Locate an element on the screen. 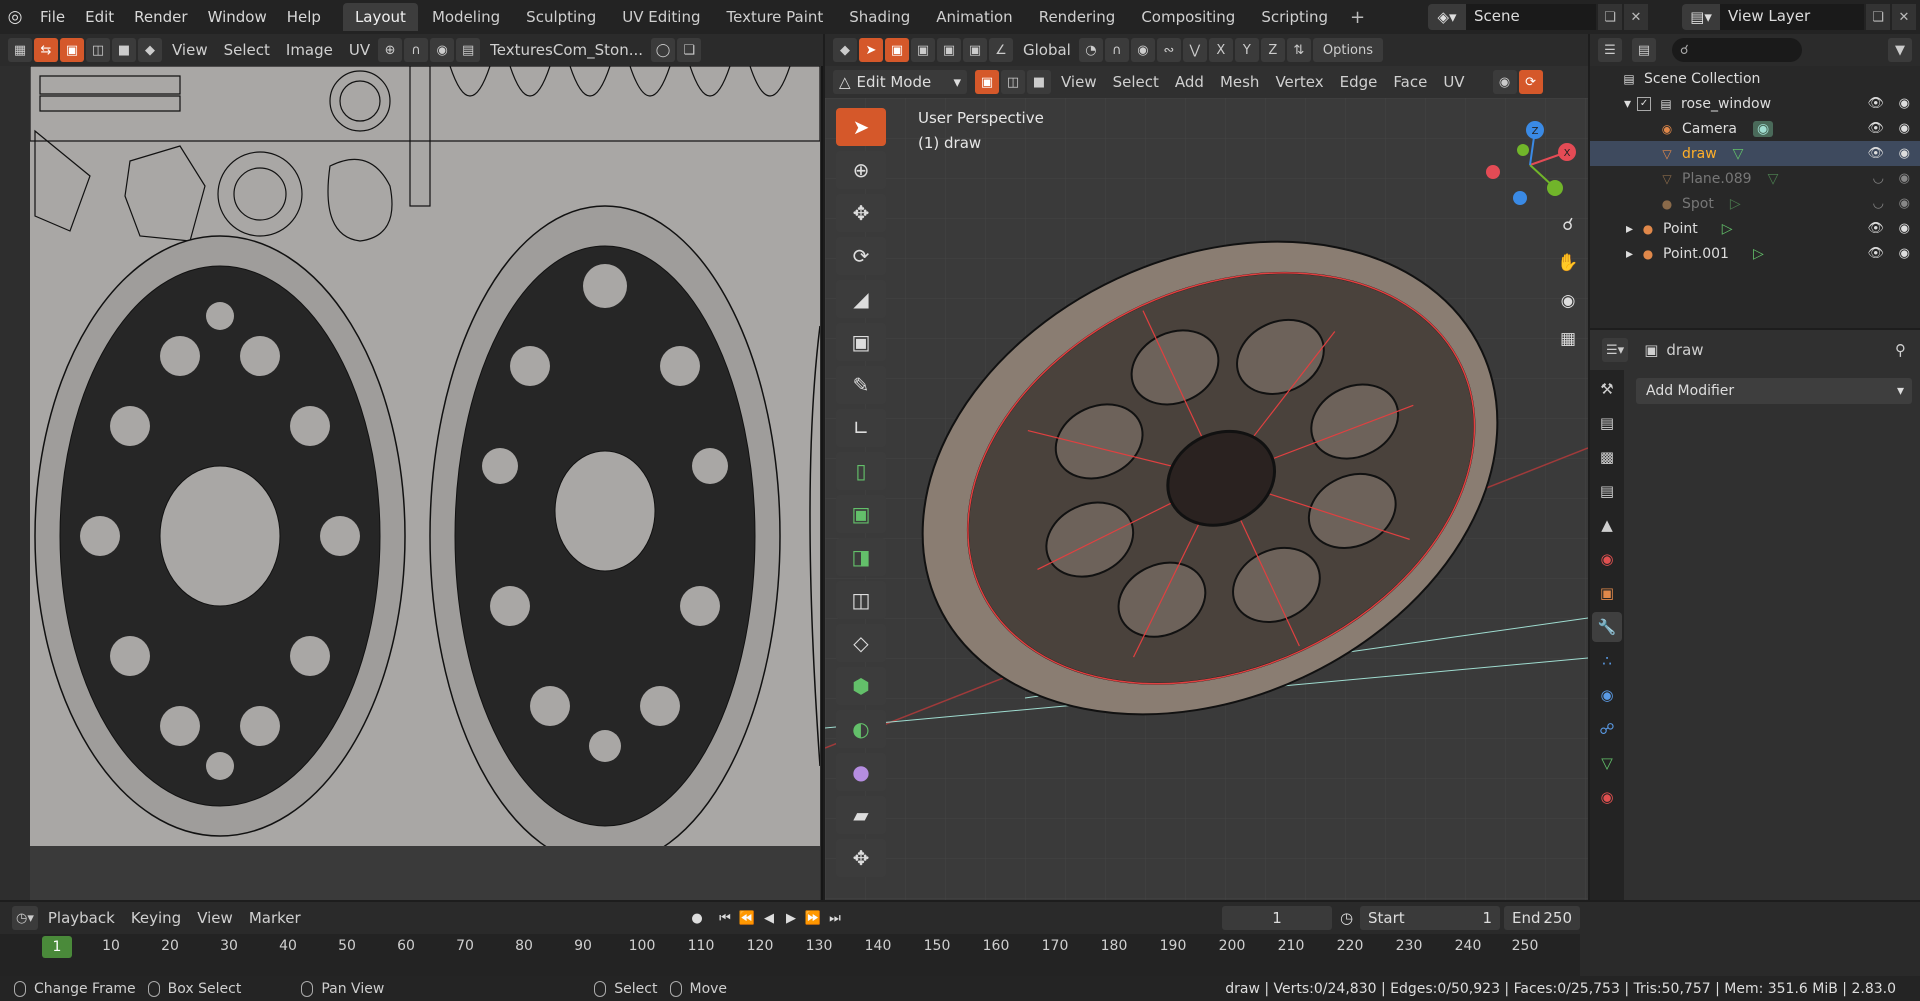 This screenshot has width=1920, height=1001. current-frame-marker: 1 is located at coordinates (57, 947).